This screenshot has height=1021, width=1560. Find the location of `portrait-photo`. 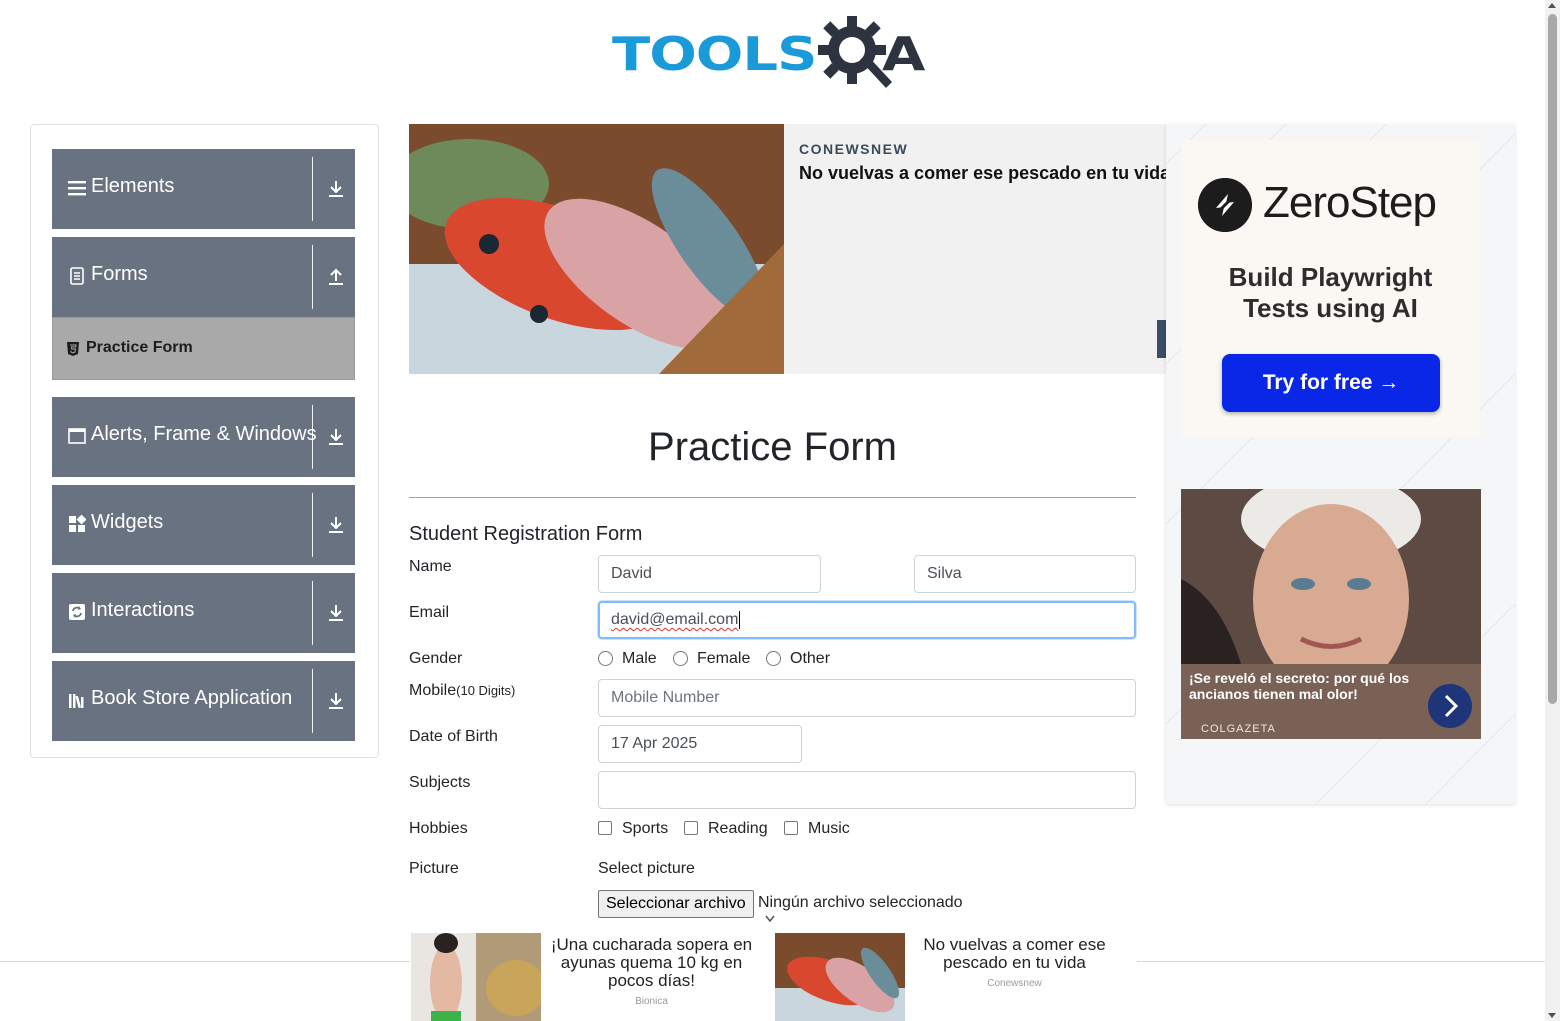

portrait-photo is located at coordinates (1331, 576).